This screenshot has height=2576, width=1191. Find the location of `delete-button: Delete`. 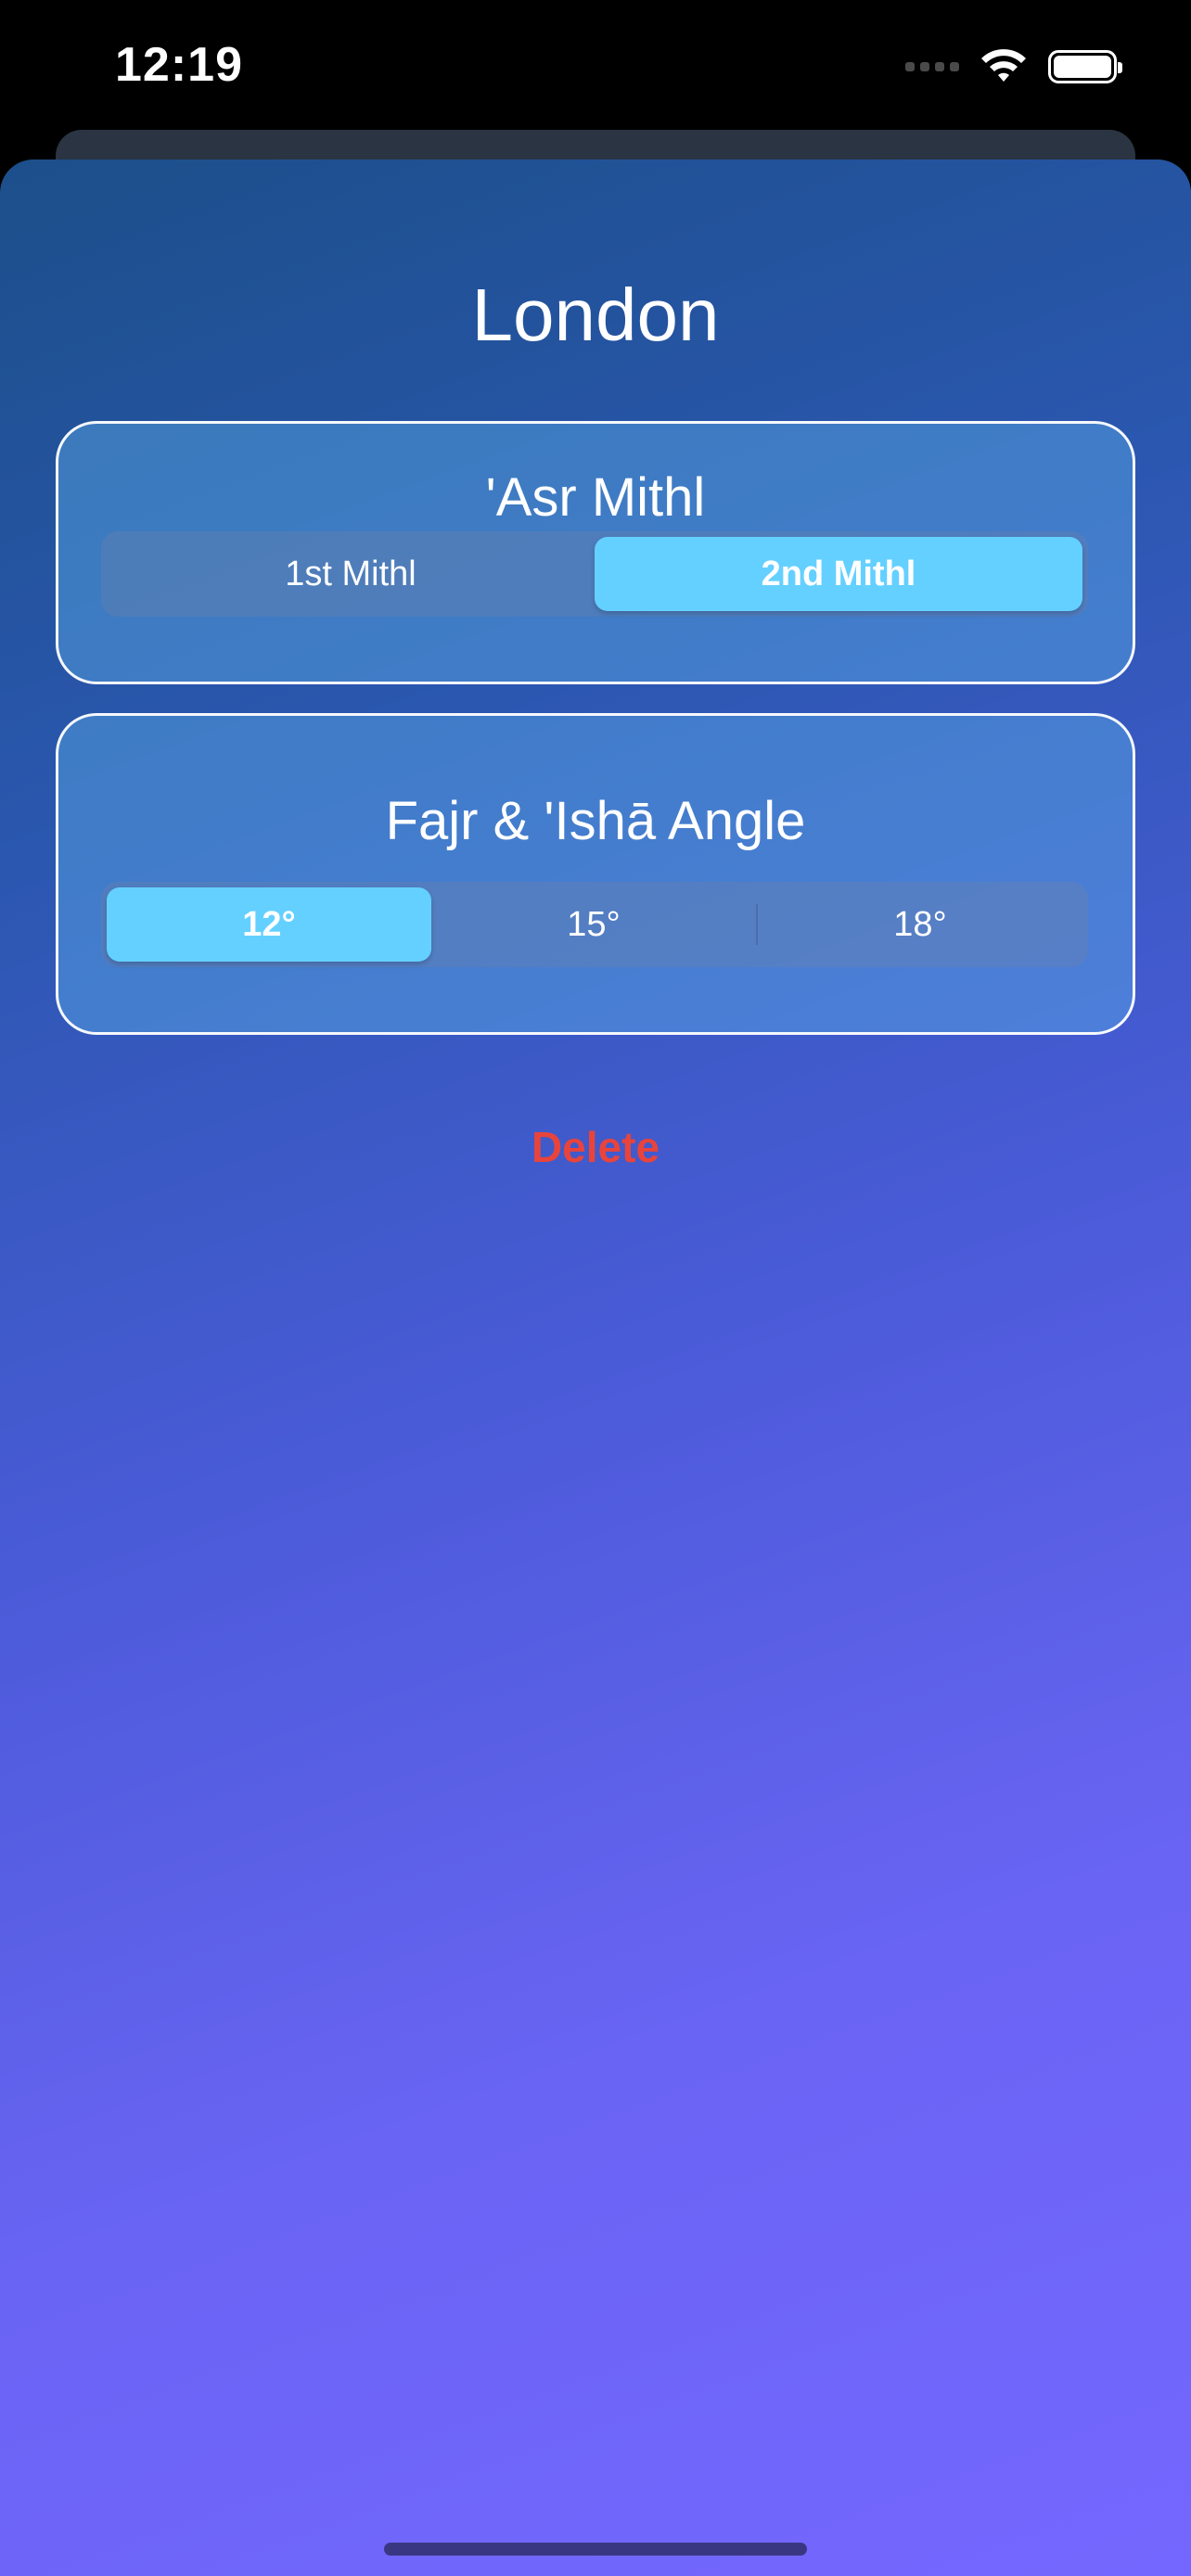

delete-button: Delete is located at coordinates (595, 1147).